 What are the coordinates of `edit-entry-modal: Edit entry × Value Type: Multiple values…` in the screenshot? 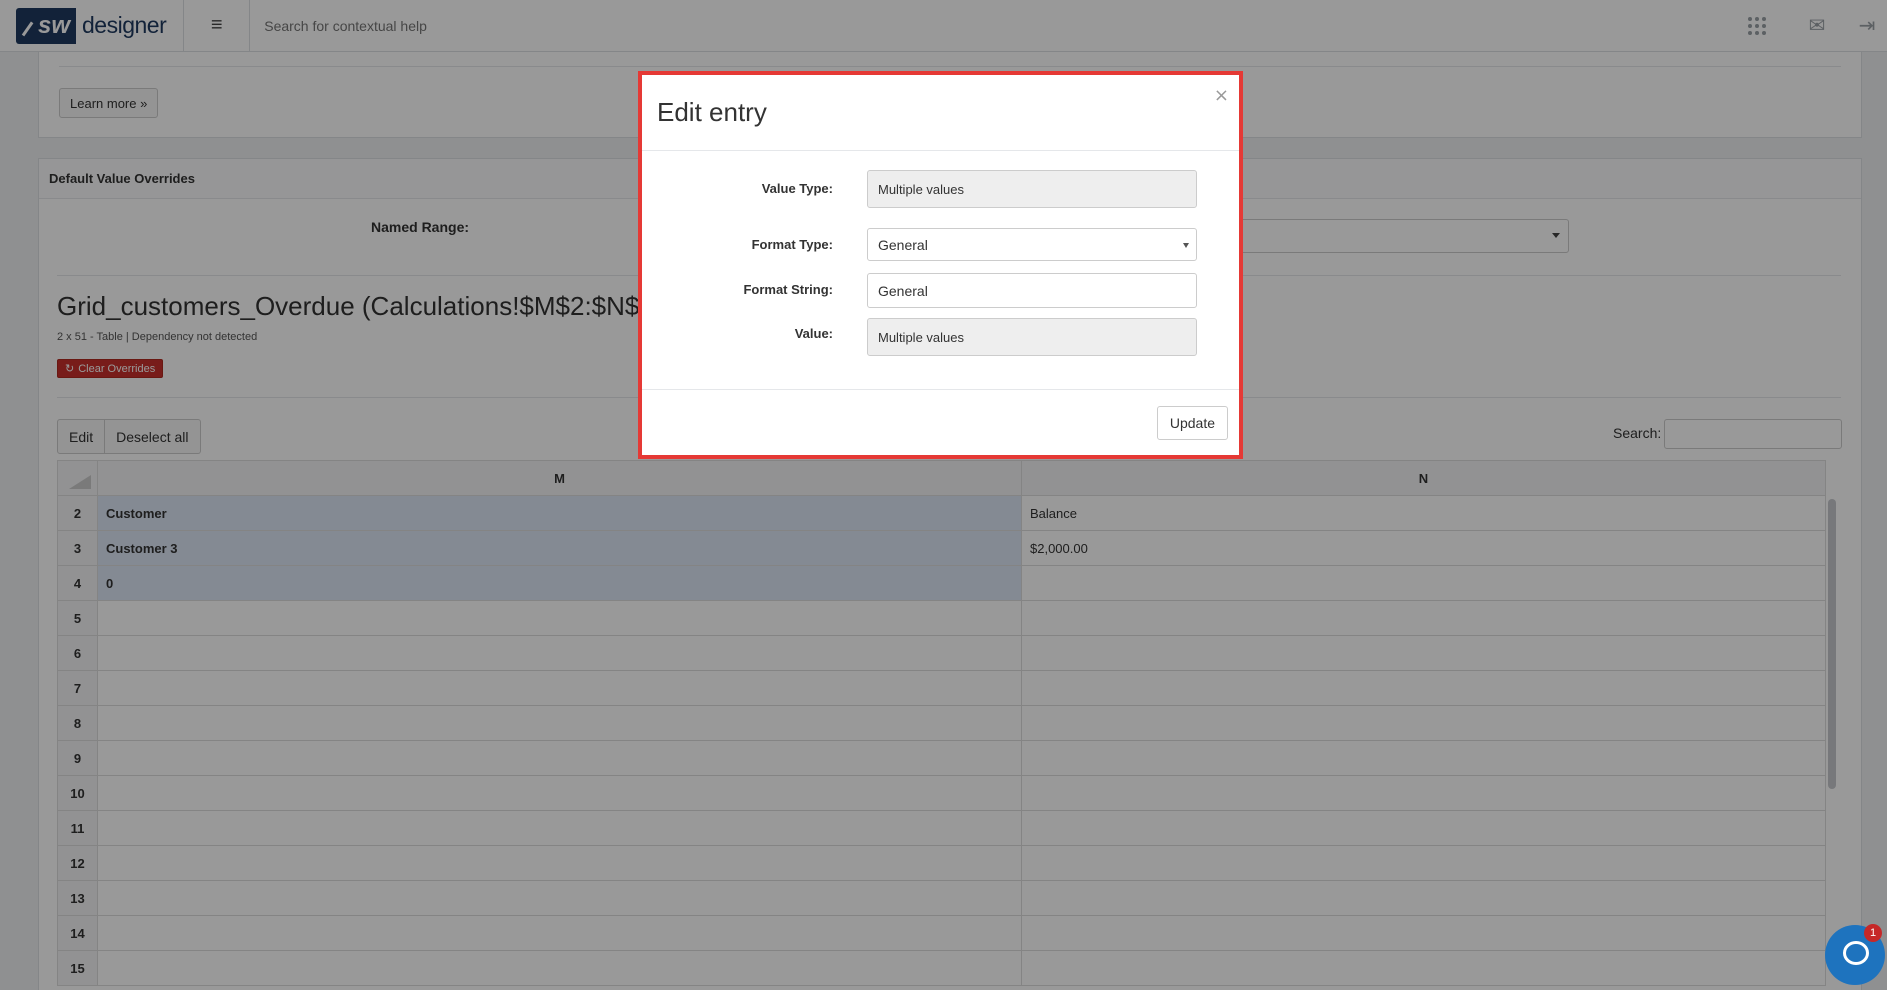 It's located at (940, 265).